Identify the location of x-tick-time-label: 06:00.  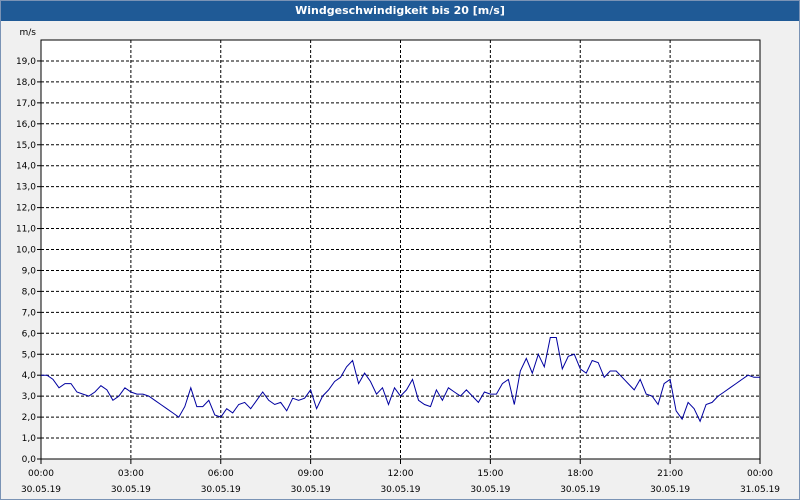
(221, 474).